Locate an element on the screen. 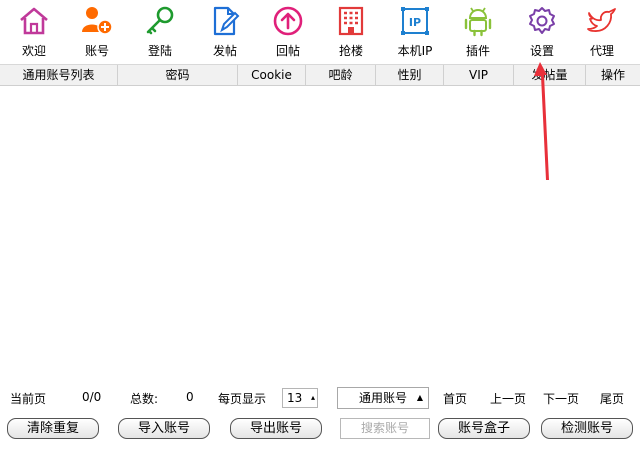 This screenshot has height=449, width=640. toolbar-grab-floor-label: 抢楼 is located at coordinates (350, 51).